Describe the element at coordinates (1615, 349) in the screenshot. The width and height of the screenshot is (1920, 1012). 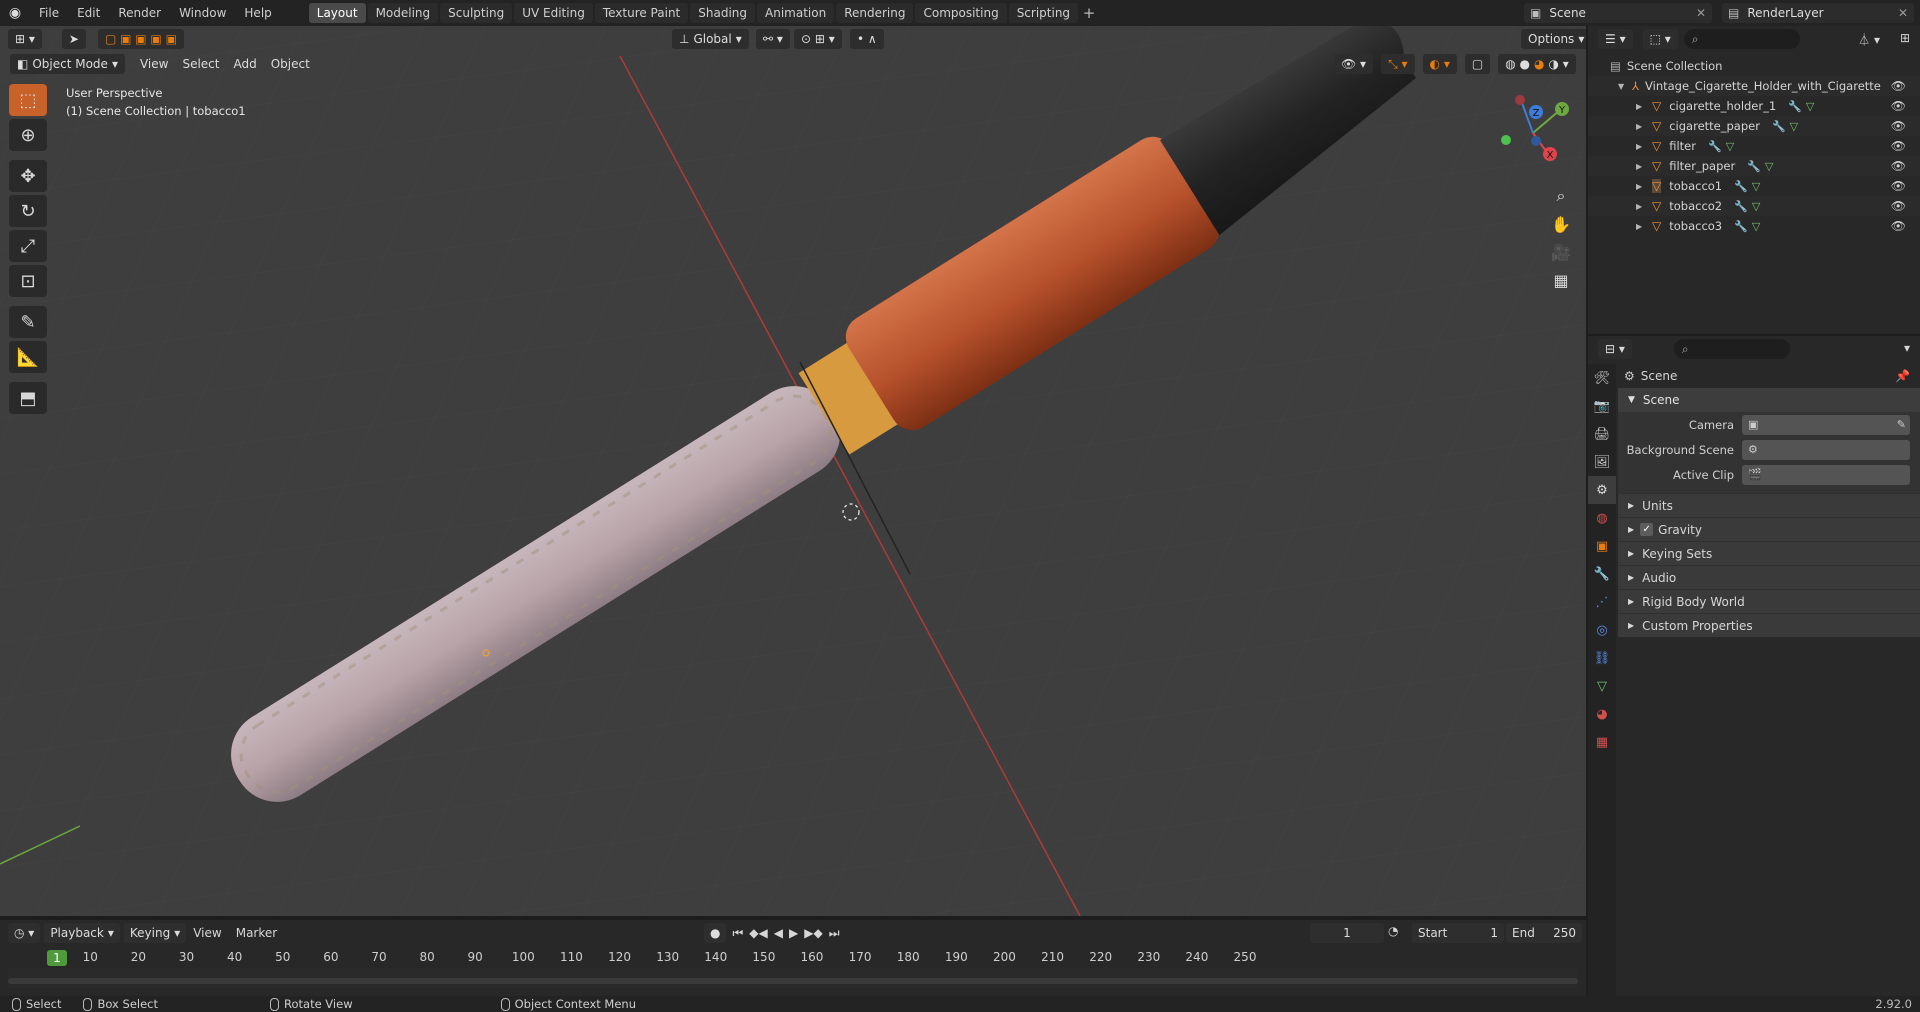
I see `properties-editor-type-button: ⊟ ▾` at that location.